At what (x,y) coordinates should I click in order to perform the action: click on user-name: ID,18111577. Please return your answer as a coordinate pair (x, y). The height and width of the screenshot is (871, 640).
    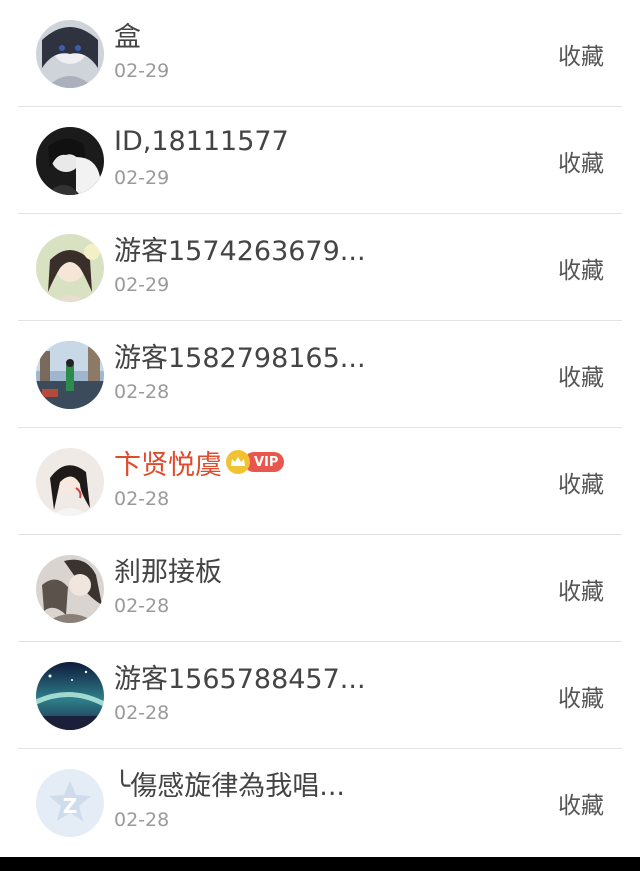
    Looking at the image, I should click on (201, 141).